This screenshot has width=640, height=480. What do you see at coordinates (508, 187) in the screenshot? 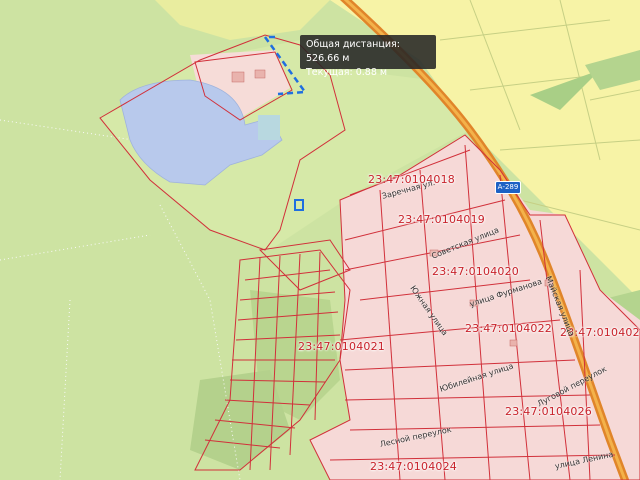
I see `road-shield: А-289` at bounding box center [508, 187].